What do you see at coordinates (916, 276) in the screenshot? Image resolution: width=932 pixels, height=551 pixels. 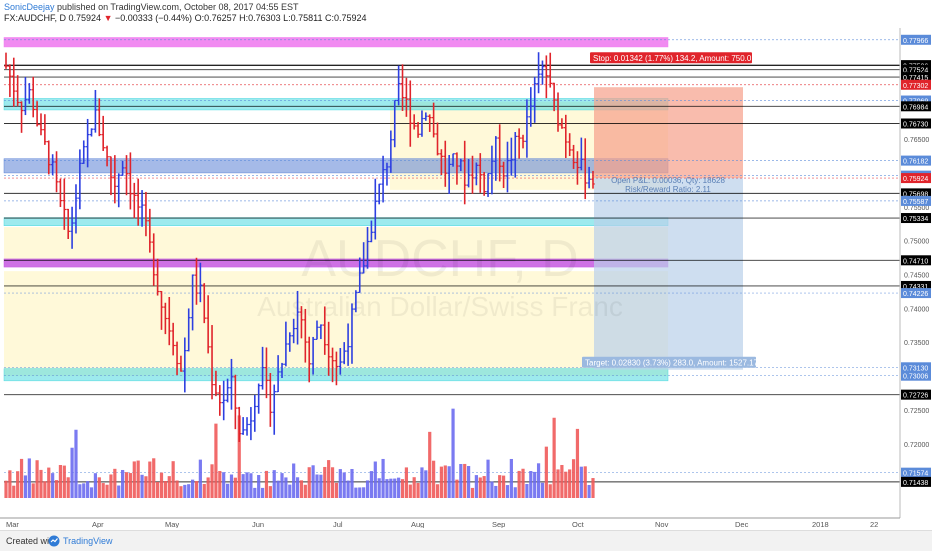 I see `y-tick-6: 0.74500` at bounding box center [916, 276].